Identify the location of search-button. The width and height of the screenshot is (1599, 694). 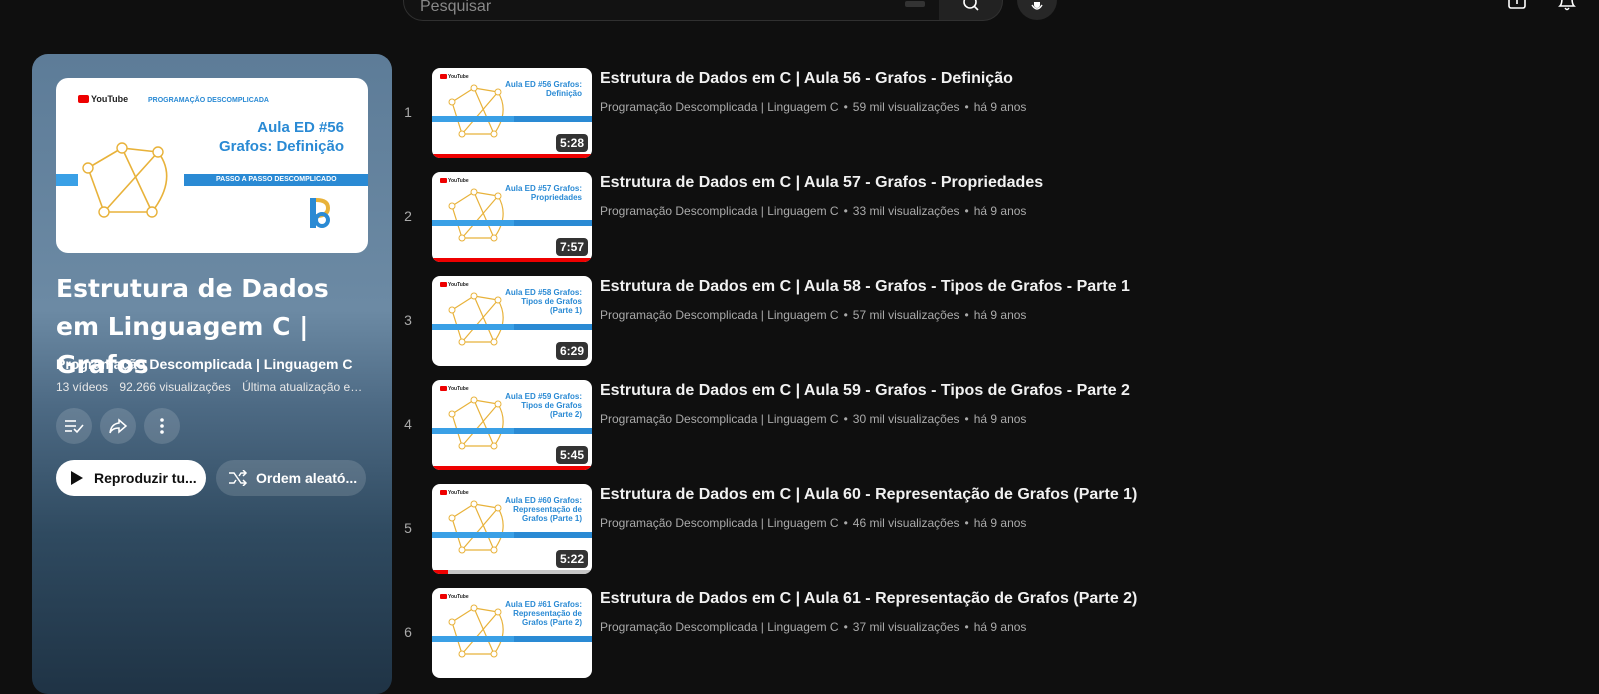
(971, 10).